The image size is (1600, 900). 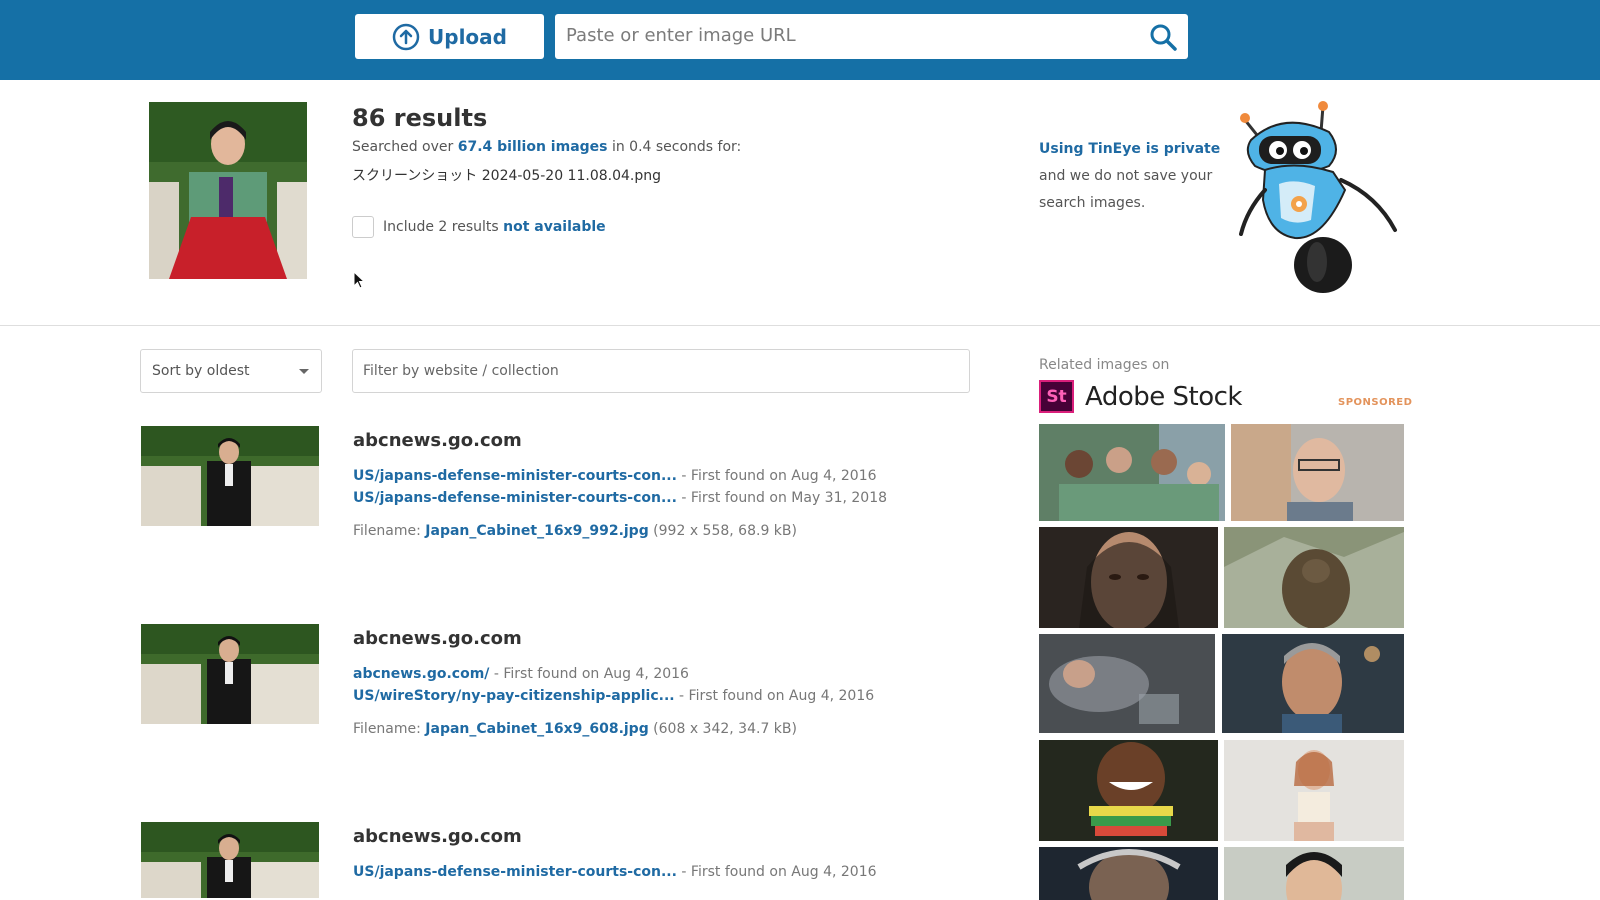 I want to click on section-divider, so click(x=800, y=325).